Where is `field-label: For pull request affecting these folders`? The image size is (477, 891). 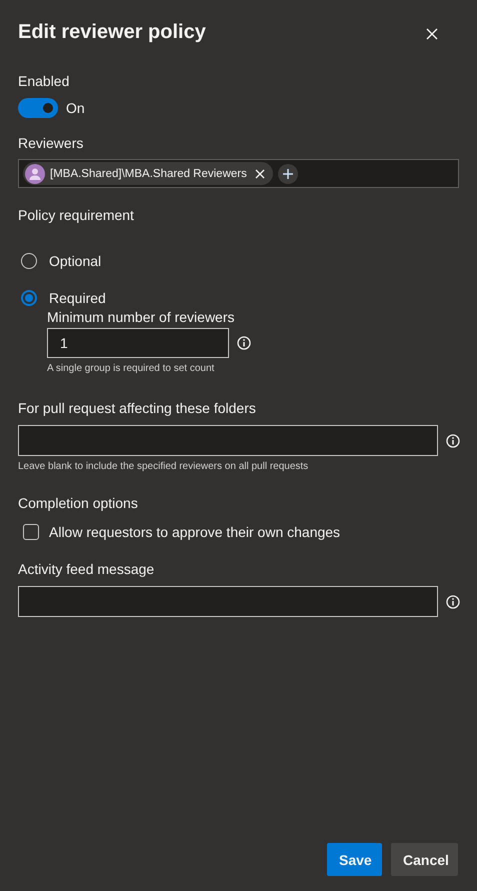 field-label: For pull request affecting these folders is located at coordinates (137, 408).